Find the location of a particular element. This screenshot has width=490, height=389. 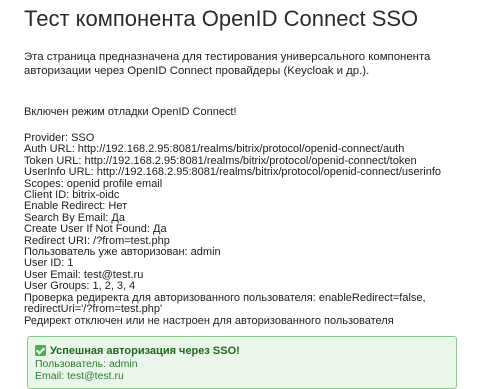

success-heading-row: Успешная авторизация через SSO! is located at coordinates (242, 351).